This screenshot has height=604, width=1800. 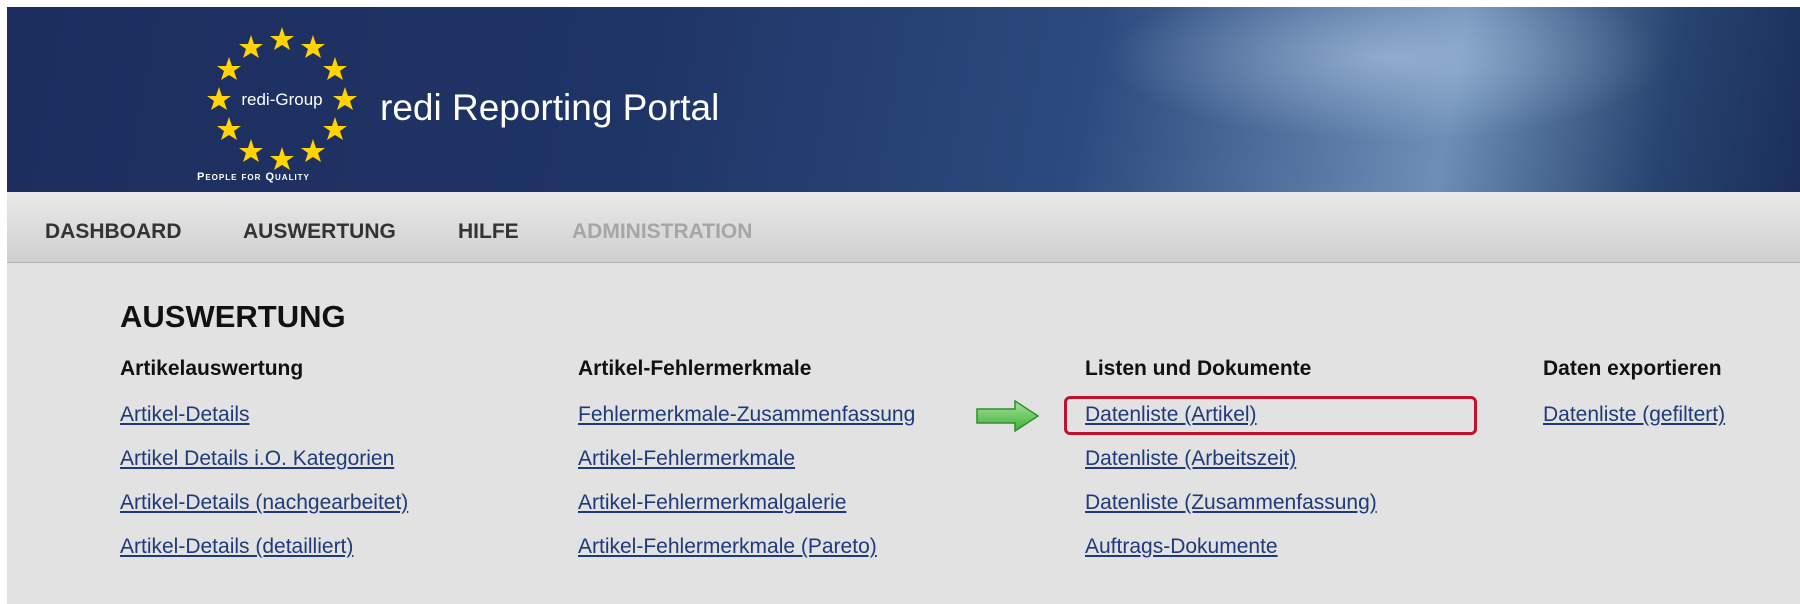 What do you see at coordinates (236, 547) in the screenshot?
I see `link-artikel-details-detailliert: Artikel-Details (detailliert)` at bounding box center [236, 547].